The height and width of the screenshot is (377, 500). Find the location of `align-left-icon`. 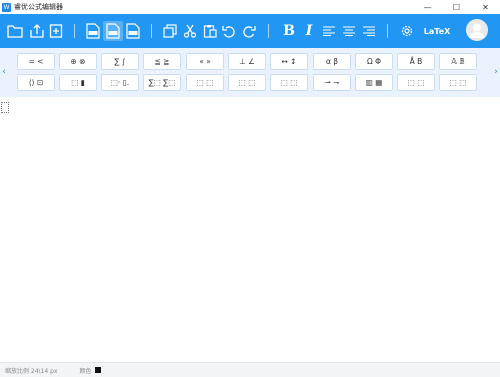

align-left-icon is located at coordinates (329, 31).